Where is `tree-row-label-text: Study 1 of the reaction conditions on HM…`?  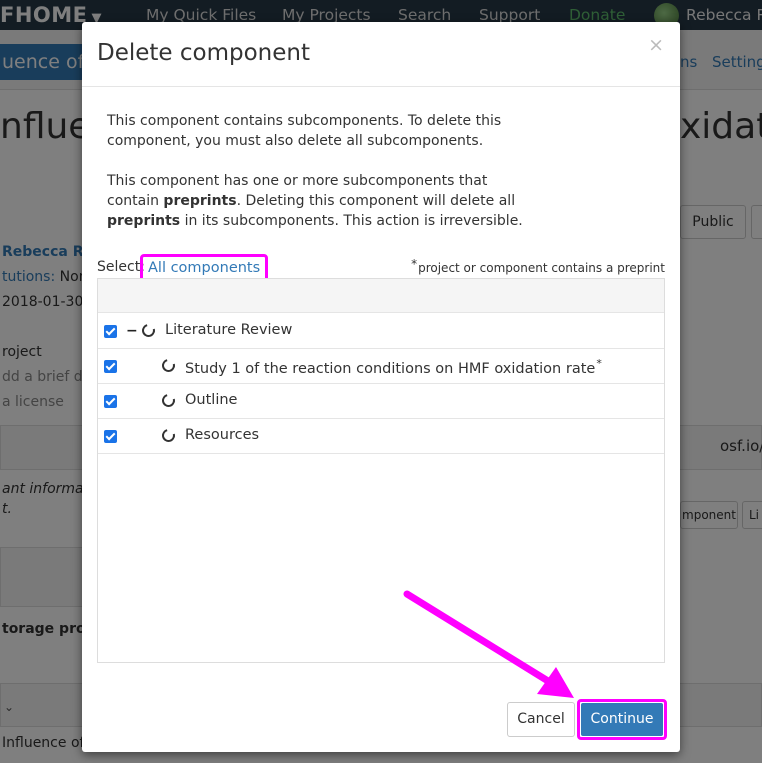 tree-row-label-text: Study 1 of the reaction conditions on HM… is located at coordinates (390, 369).